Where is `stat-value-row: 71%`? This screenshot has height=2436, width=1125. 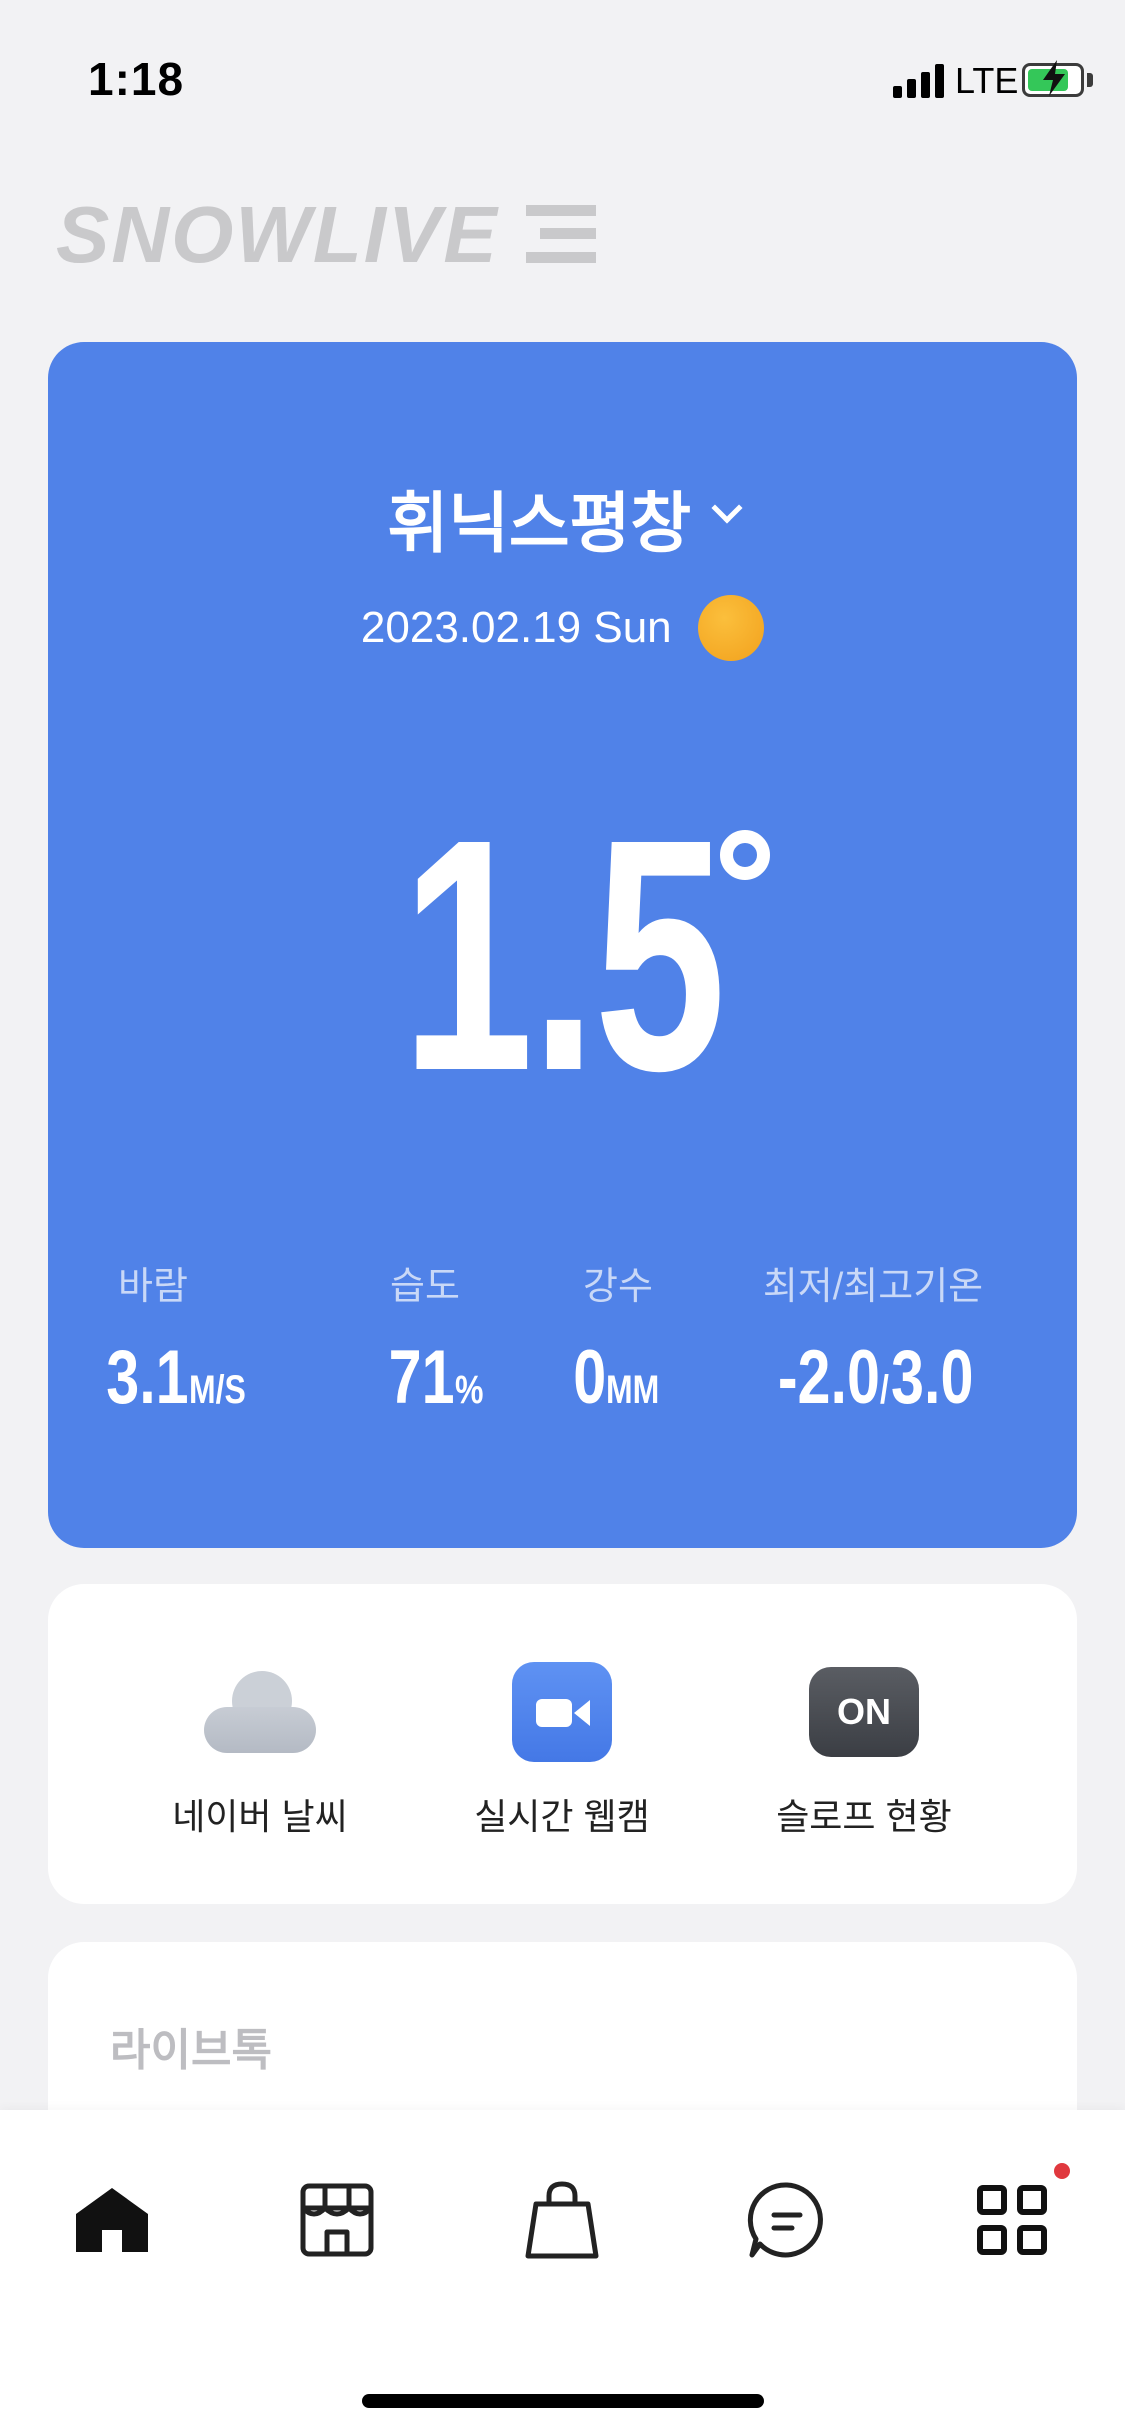 stat-value-row: 71% is located at coordinates (427, 1377).